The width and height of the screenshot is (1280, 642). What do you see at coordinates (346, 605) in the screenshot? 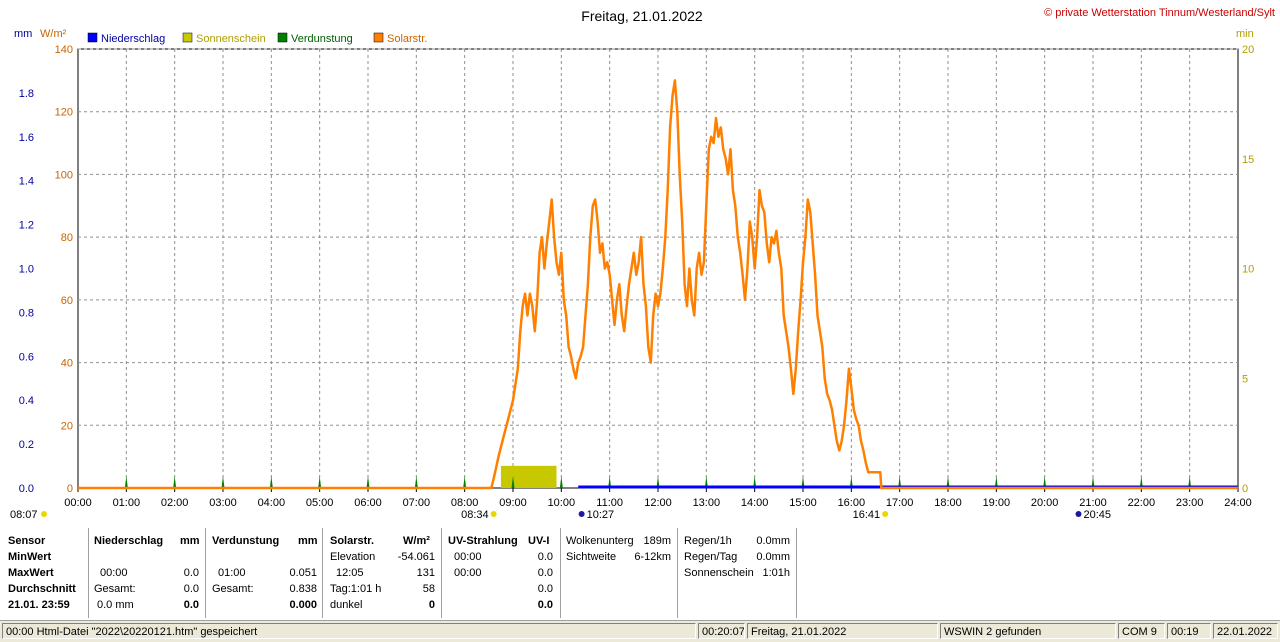
I see `solar-dark-label: dunkel` at bounding box center [346, 605].